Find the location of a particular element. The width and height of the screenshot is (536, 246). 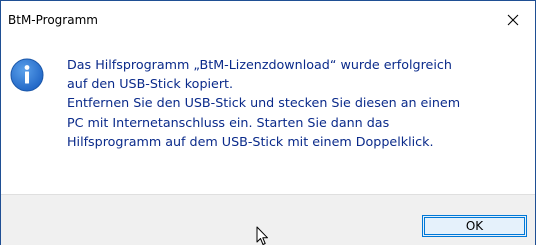

ok-button: OK is located at coordinates (474, 226).